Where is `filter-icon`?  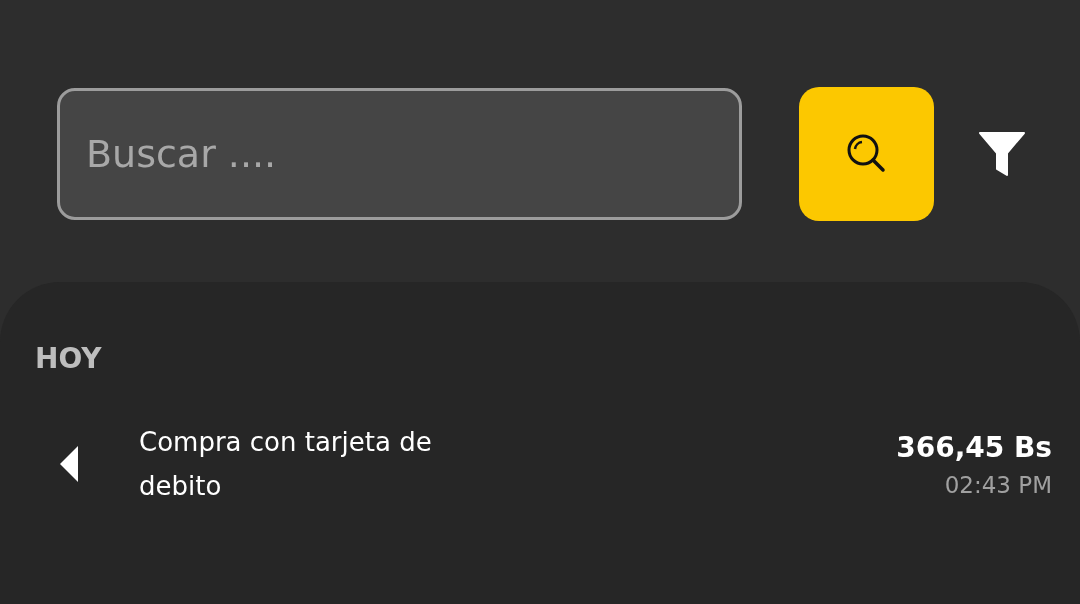 filter-icon is located at coordinates (1002, 154).